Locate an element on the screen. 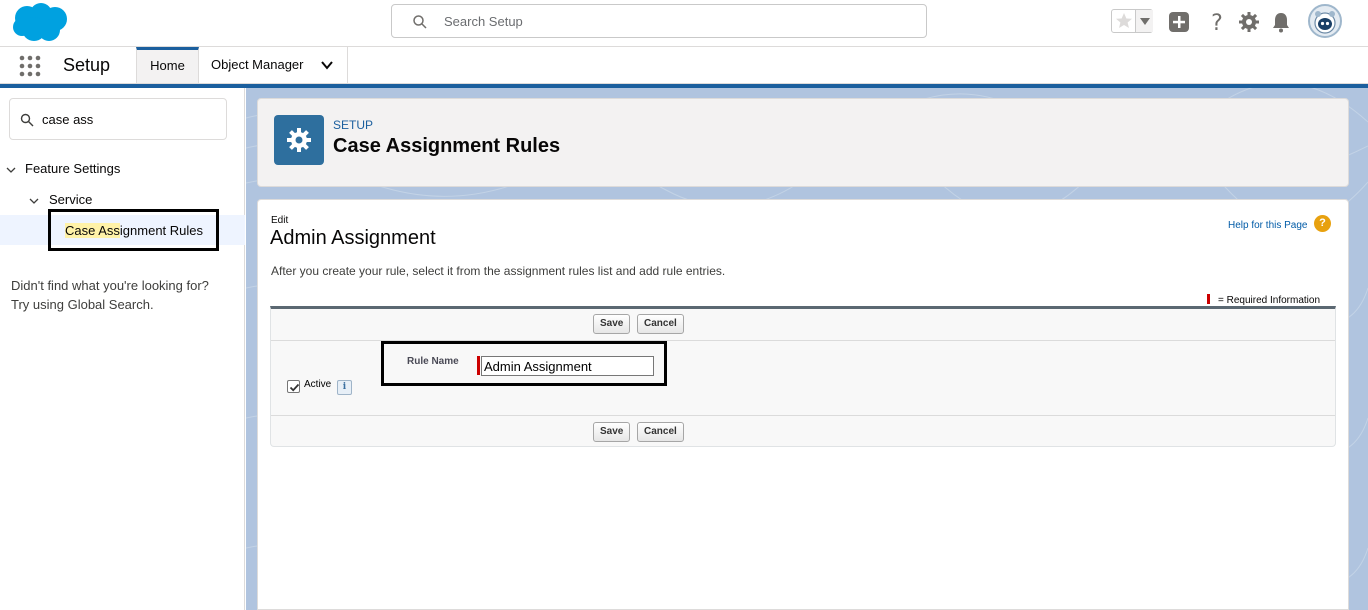 This screenshot has width=1368, height=610. app-navigation-bar: Setup Home Object Manager is located at coordinates (684, 65).